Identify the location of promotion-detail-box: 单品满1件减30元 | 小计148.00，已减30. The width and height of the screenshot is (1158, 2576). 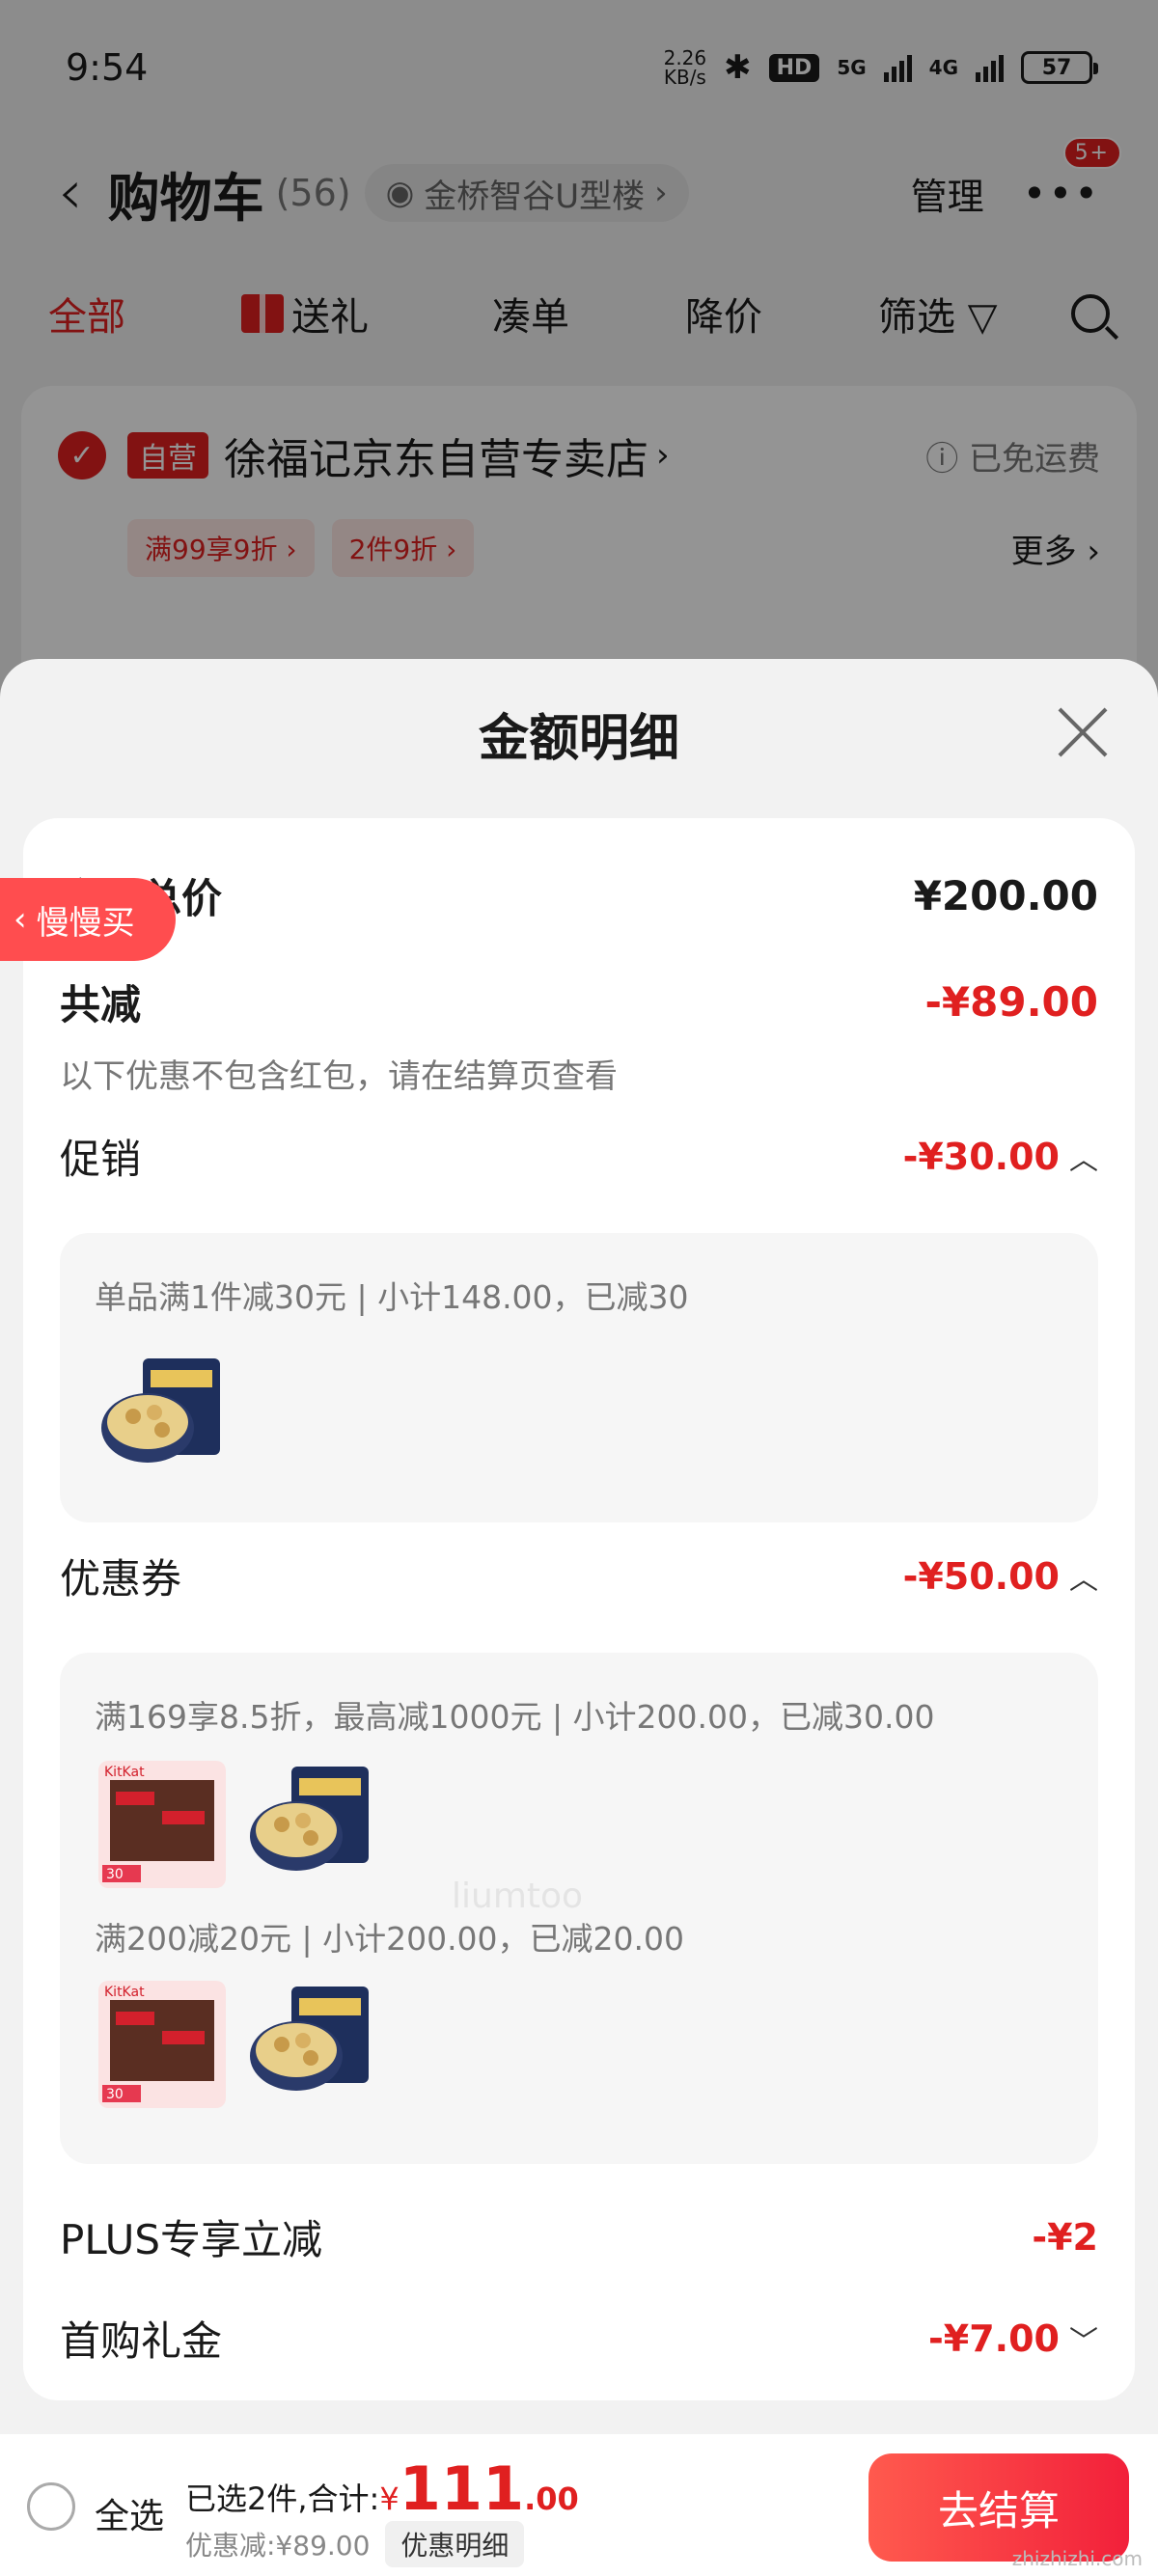
(579, 1378).